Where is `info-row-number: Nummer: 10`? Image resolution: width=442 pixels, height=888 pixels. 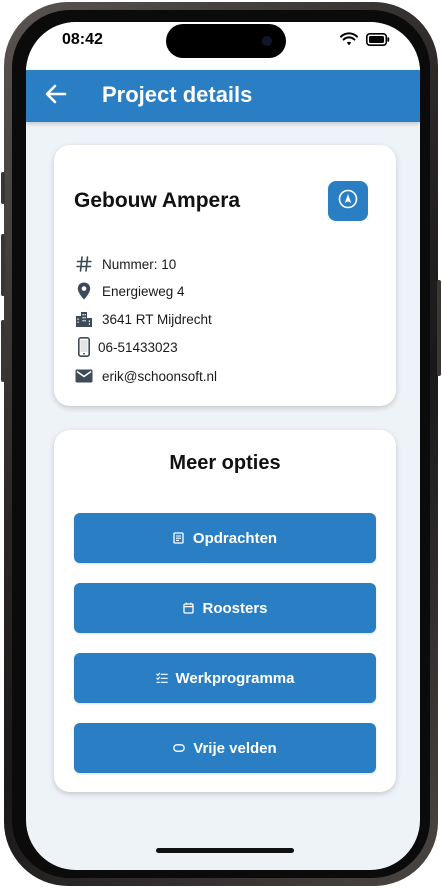 info-row-number: Nummer: 10 is located at coordinates (125, 264).